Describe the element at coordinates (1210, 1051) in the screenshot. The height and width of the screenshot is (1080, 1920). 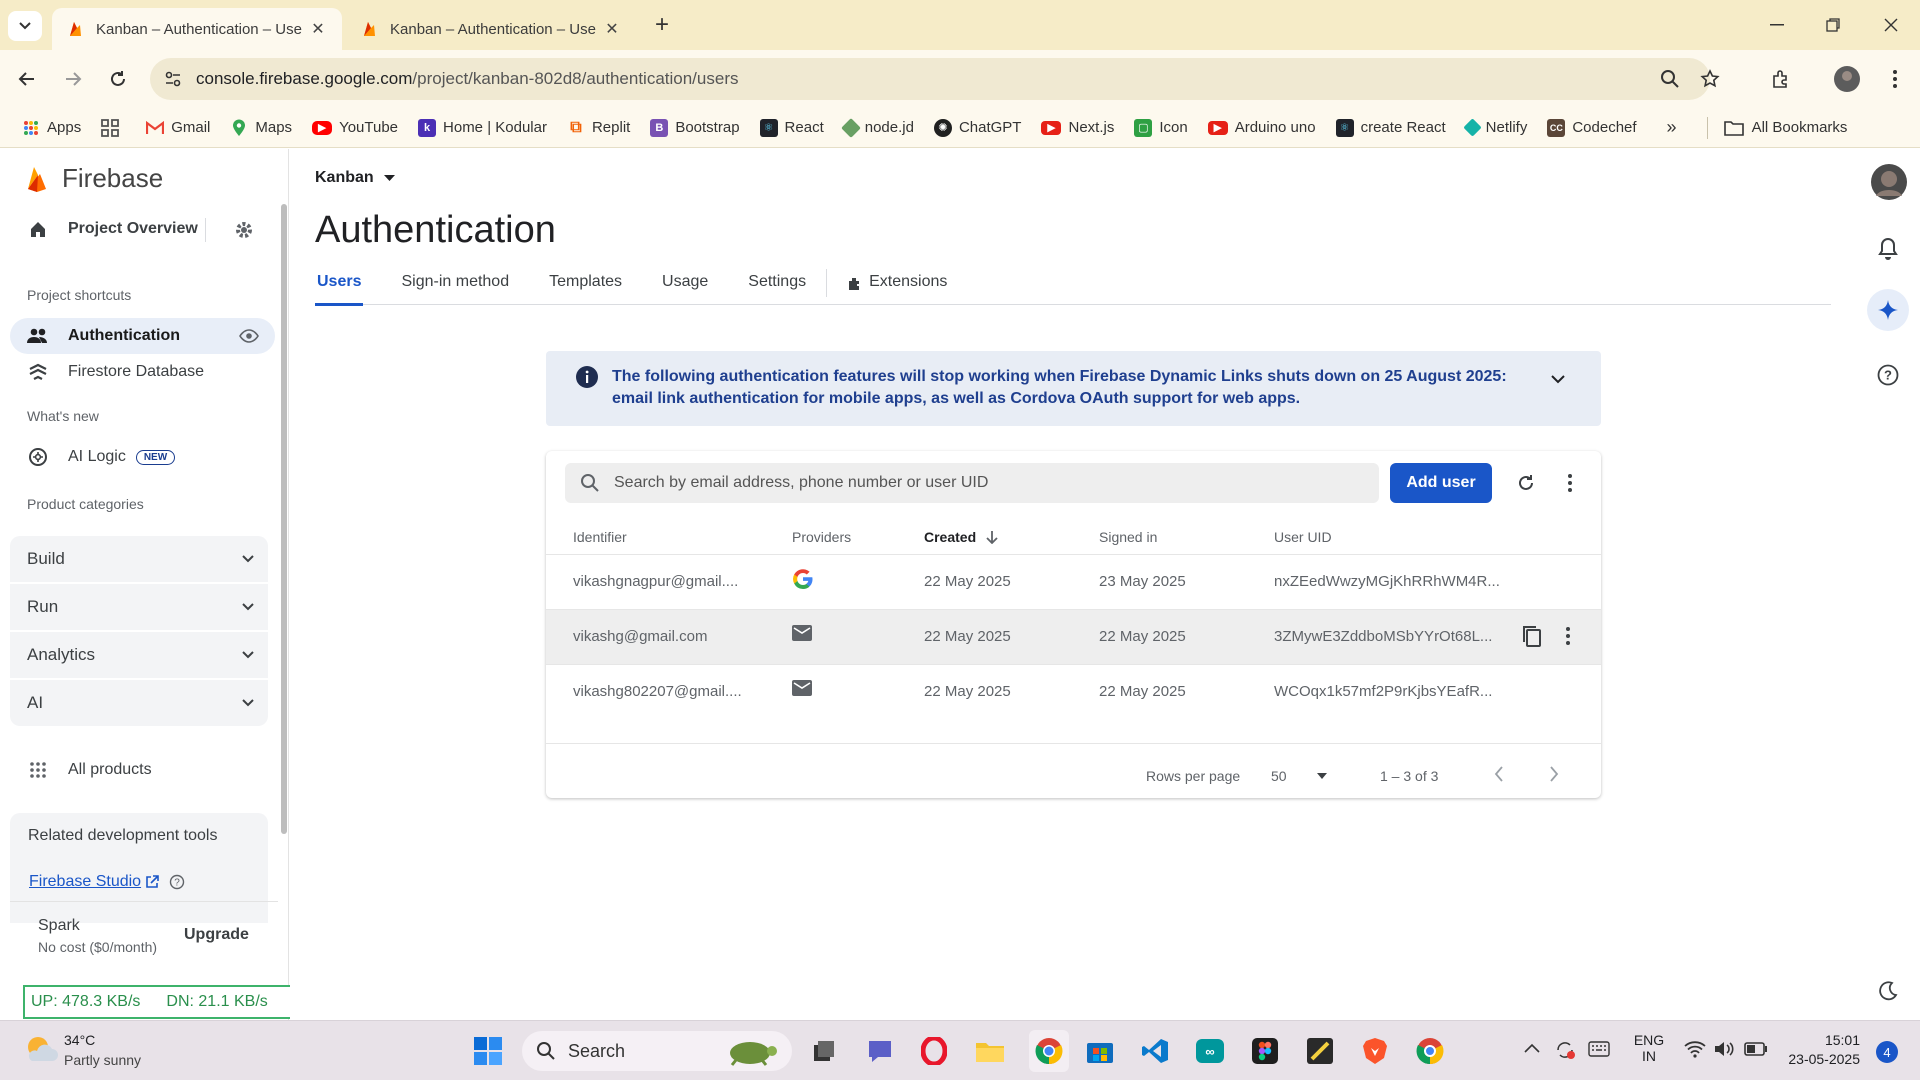
I see `arduino-ide-icon: ∞` at that location.